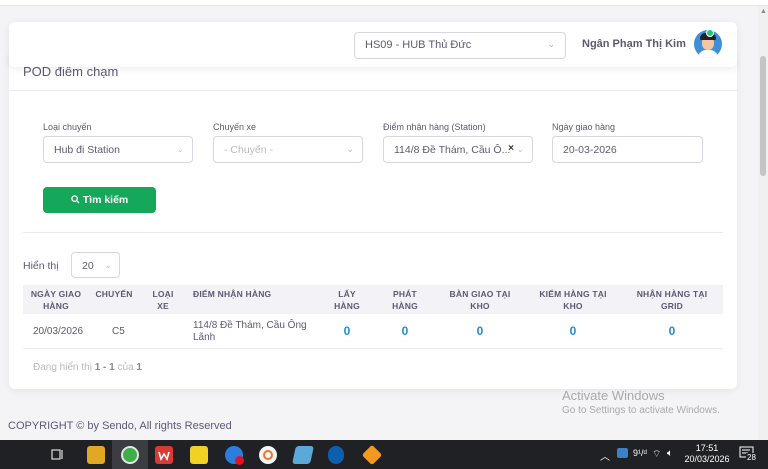 Image resolution: width=768 pixels, height=469 pixels. What do you see at coordinates (139, 367) in the screenshot?
I see `pager-total: 1` at bounding box center [139, 367].